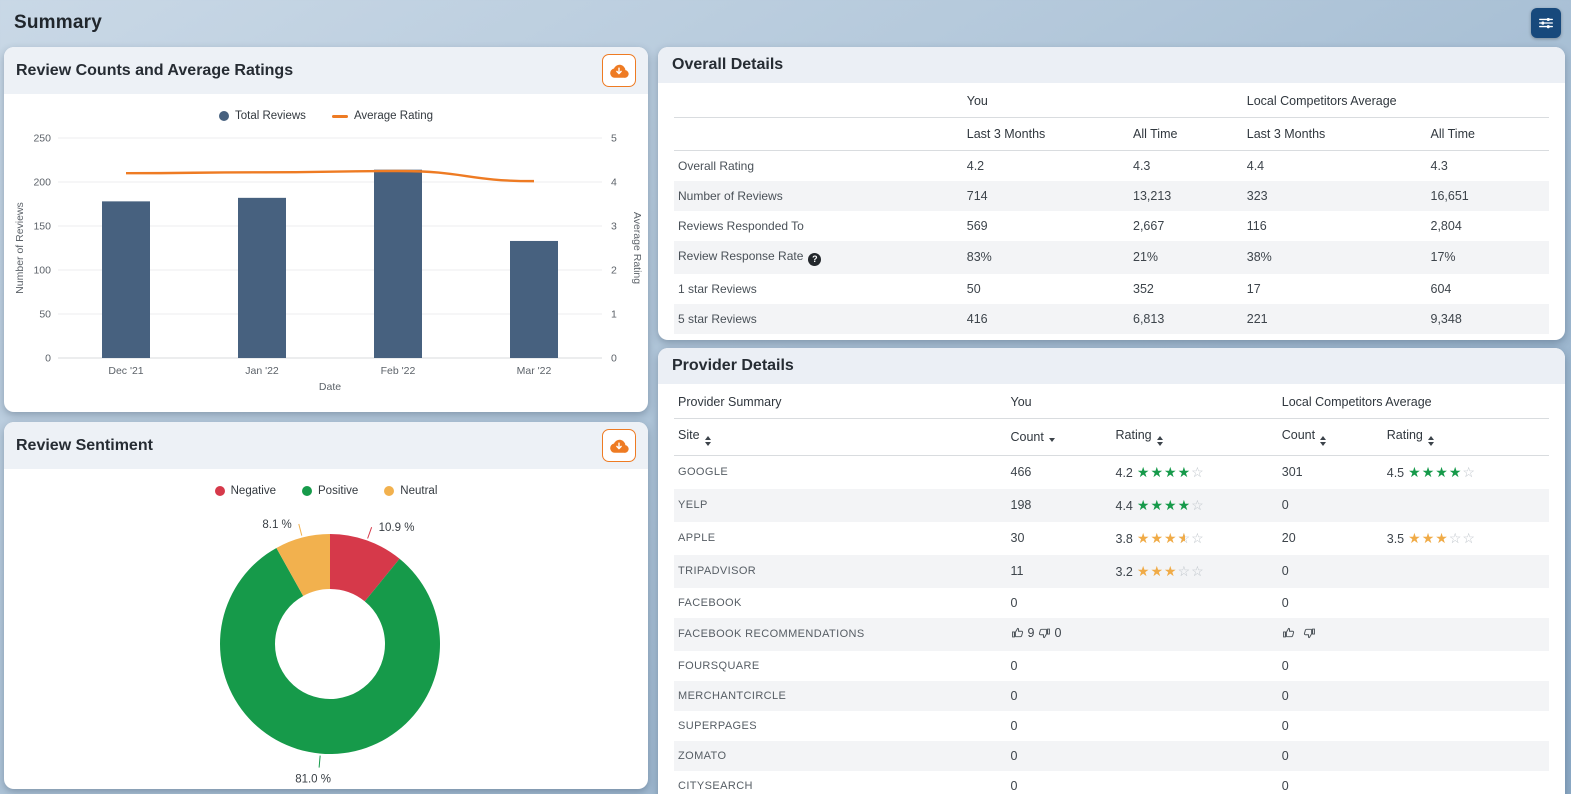  What do you see at coordinates (1170, 537) in the screenshot?
I see `star-rating: ★★★☆ ★ ☆` at bounding box center [1170, 537].